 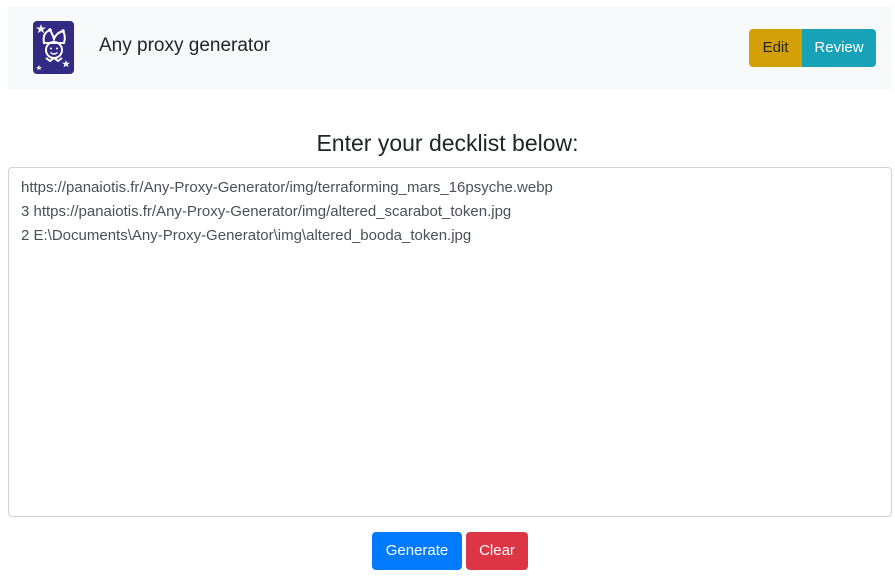 What do you see at coordinates (775, 48) in the screenshot?
I see `edit-button: Edit` at bounding box center [775, 48].